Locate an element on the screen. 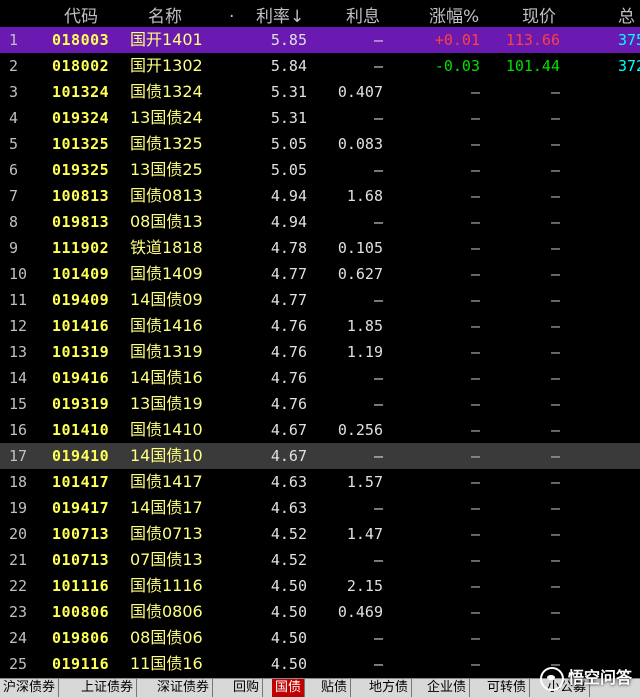  row-interest: 1.57 is located at coordinates (364, 482).